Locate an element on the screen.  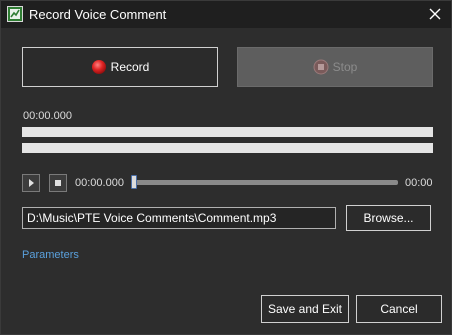
playback-stop-button is located at coordinates (58, 183).